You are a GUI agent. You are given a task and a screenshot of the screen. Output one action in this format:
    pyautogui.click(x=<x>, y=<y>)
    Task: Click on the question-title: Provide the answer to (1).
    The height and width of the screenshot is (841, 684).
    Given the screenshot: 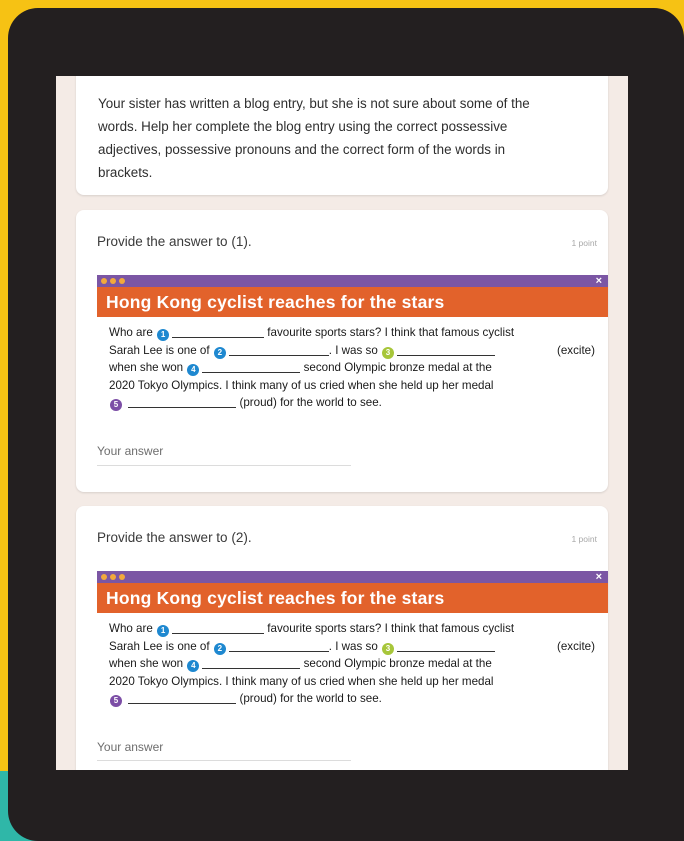 What is the action you would take?
    pyautogui.click(x=174, y=241)
    